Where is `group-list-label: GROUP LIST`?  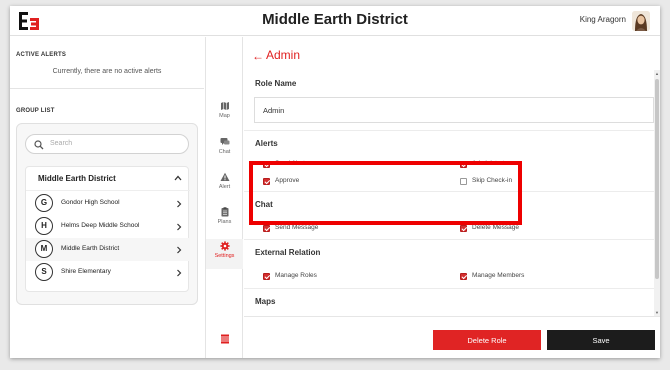
group-list-label: GROUP LIST is located at coordinates (35, 111).